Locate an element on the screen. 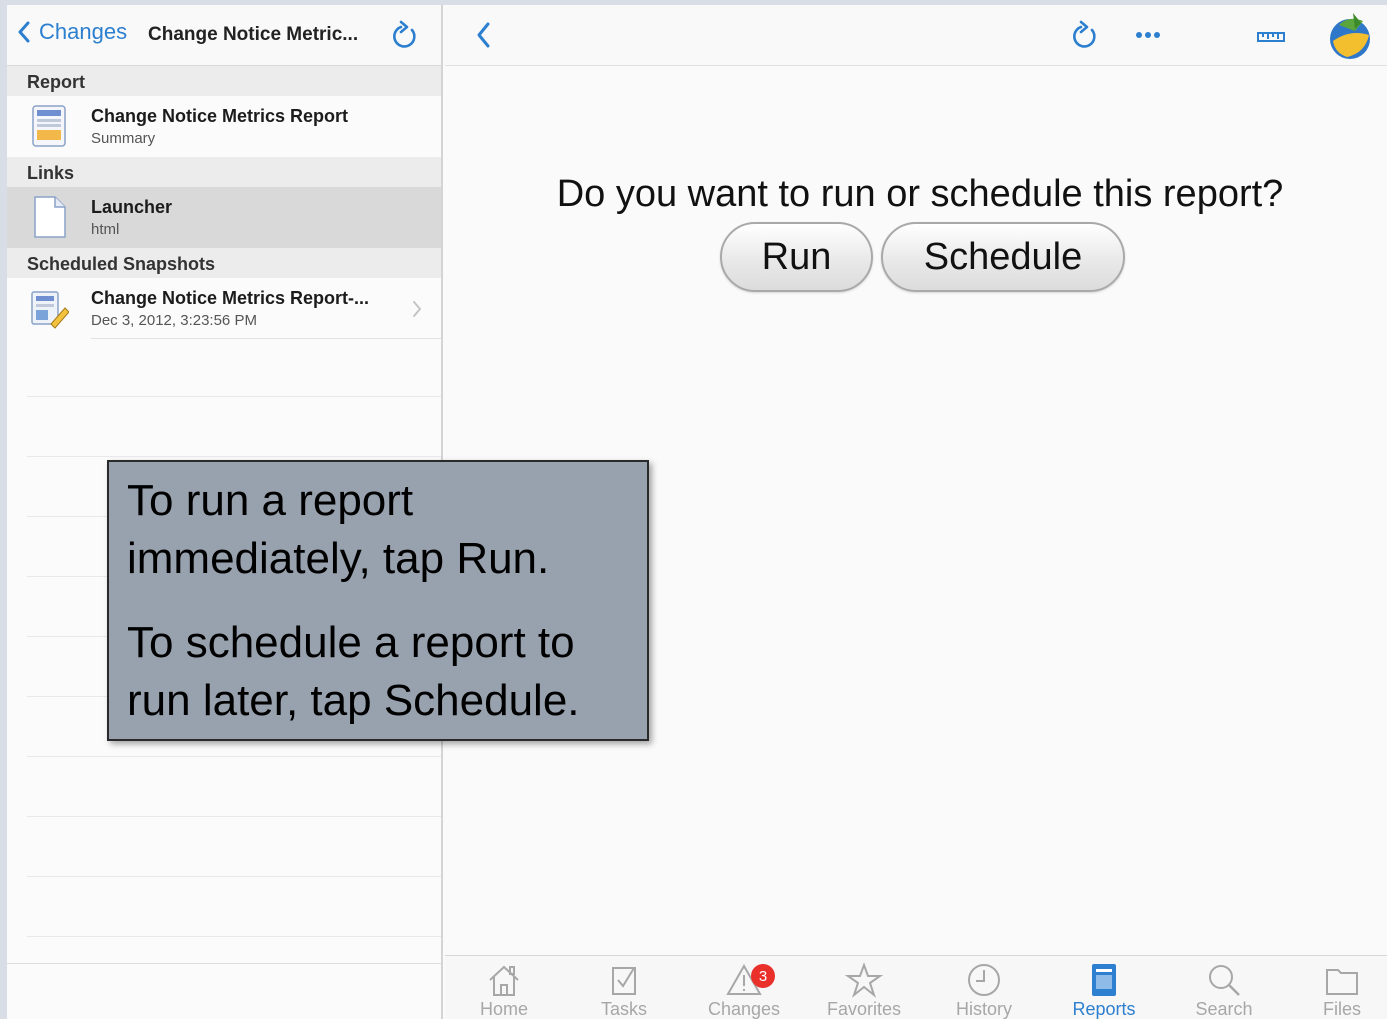  left-bottom-divider is located at coordinates (224, 963).